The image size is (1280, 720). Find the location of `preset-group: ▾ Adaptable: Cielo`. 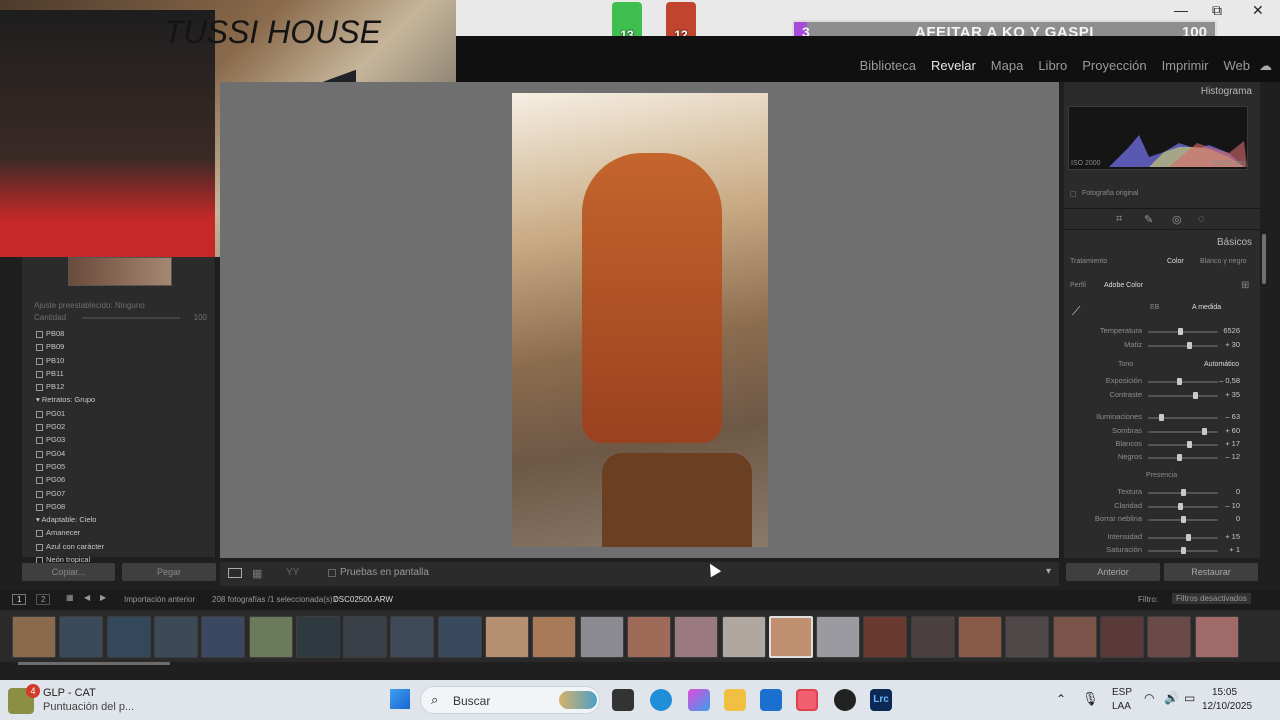

preset-group: ▾ Adaptable: Cielo is located at coordinates (120, 519).